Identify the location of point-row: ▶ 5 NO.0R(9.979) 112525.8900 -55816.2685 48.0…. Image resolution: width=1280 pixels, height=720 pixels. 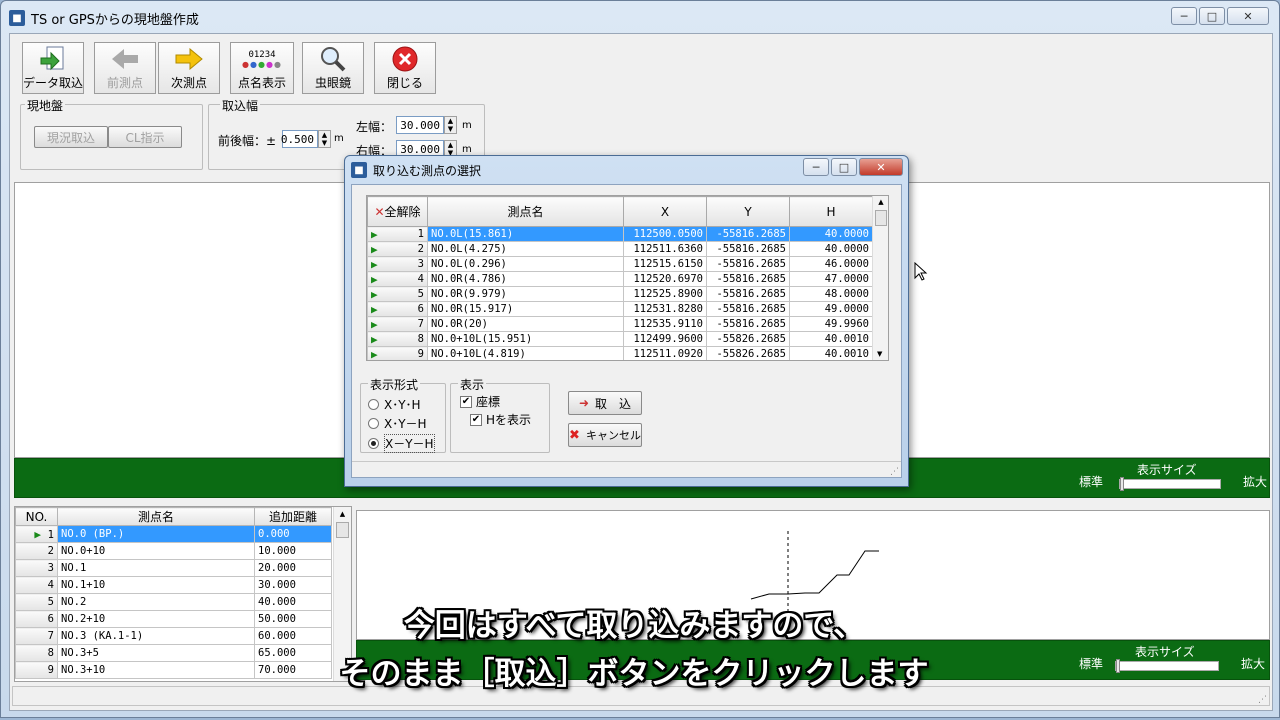
(620, 294).